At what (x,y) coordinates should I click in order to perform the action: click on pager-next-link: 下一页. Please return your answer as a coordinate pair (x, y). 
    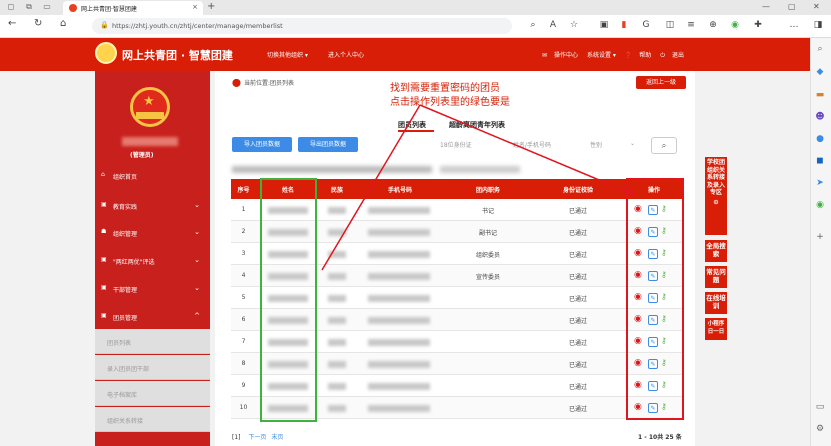
    Looking at the image, I should click on (257, 437).